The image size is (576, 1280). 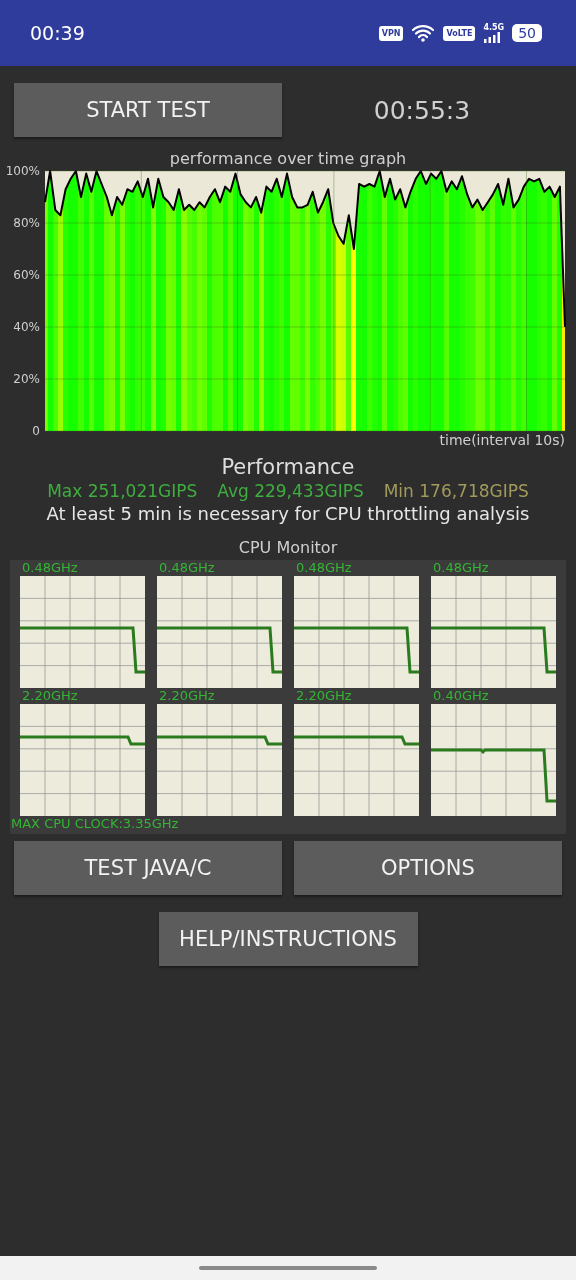 I want to click on min-score: Min 176,718GIPS, so click(x=456, y=491).